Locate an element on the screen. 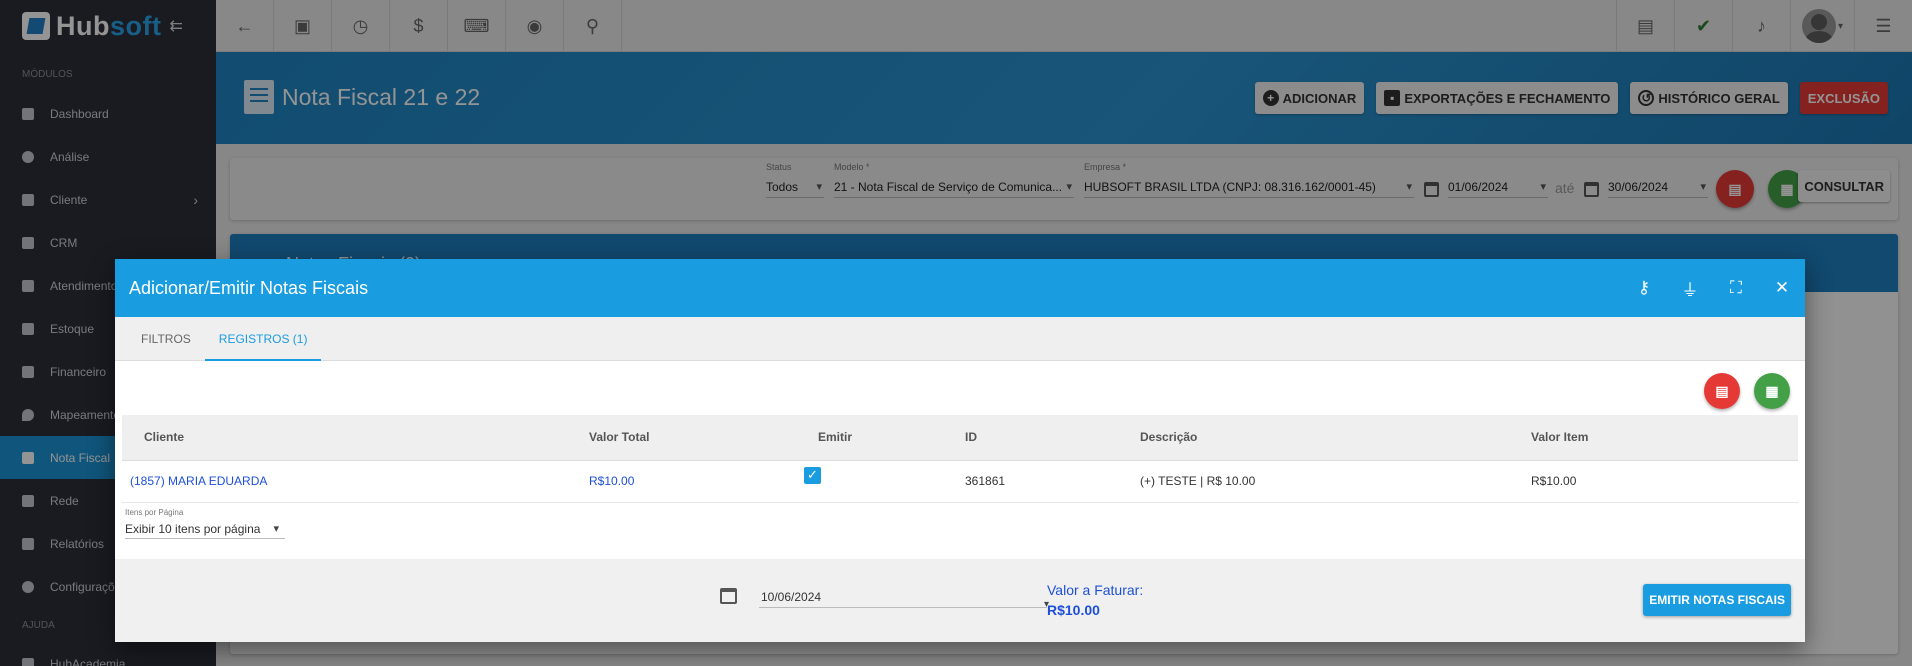  valor-a-faturar-amount: R$10.00 is located at coordinates (1073, 610).